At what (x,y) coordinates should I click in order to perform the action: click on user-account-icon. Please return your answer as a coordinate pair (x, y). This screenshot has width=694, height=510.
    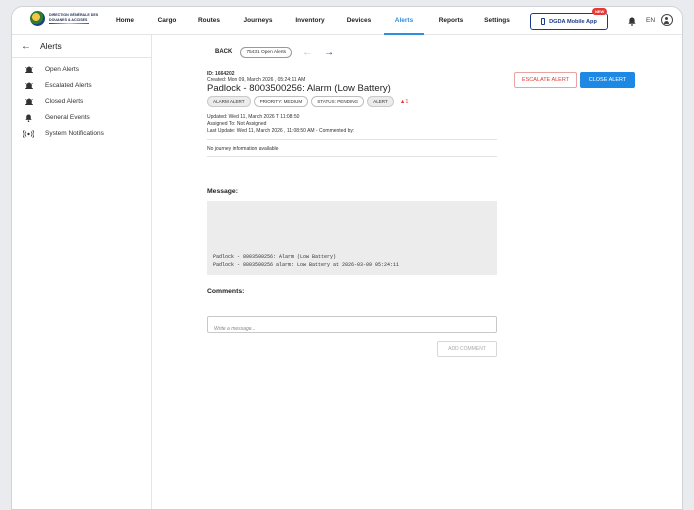
    Looking at the image, I should click on (667, 20).